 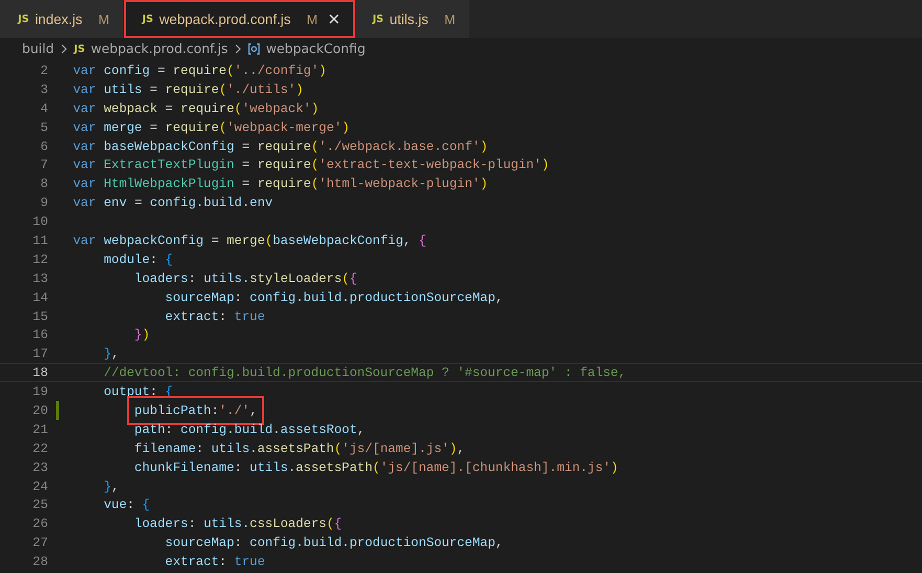 What do you see at coordinates (40, 562) in the screenshot?
I see `line-number: 28` at bounding box center [40, 562].